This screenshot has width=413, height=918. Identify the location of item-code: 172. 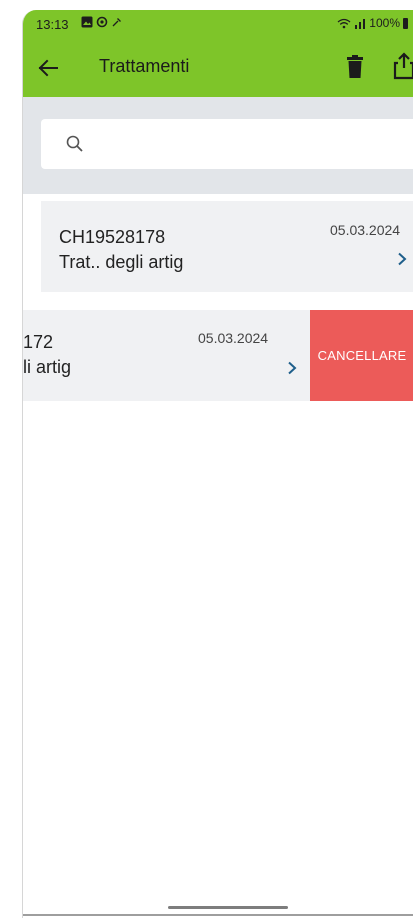
(38, 342).